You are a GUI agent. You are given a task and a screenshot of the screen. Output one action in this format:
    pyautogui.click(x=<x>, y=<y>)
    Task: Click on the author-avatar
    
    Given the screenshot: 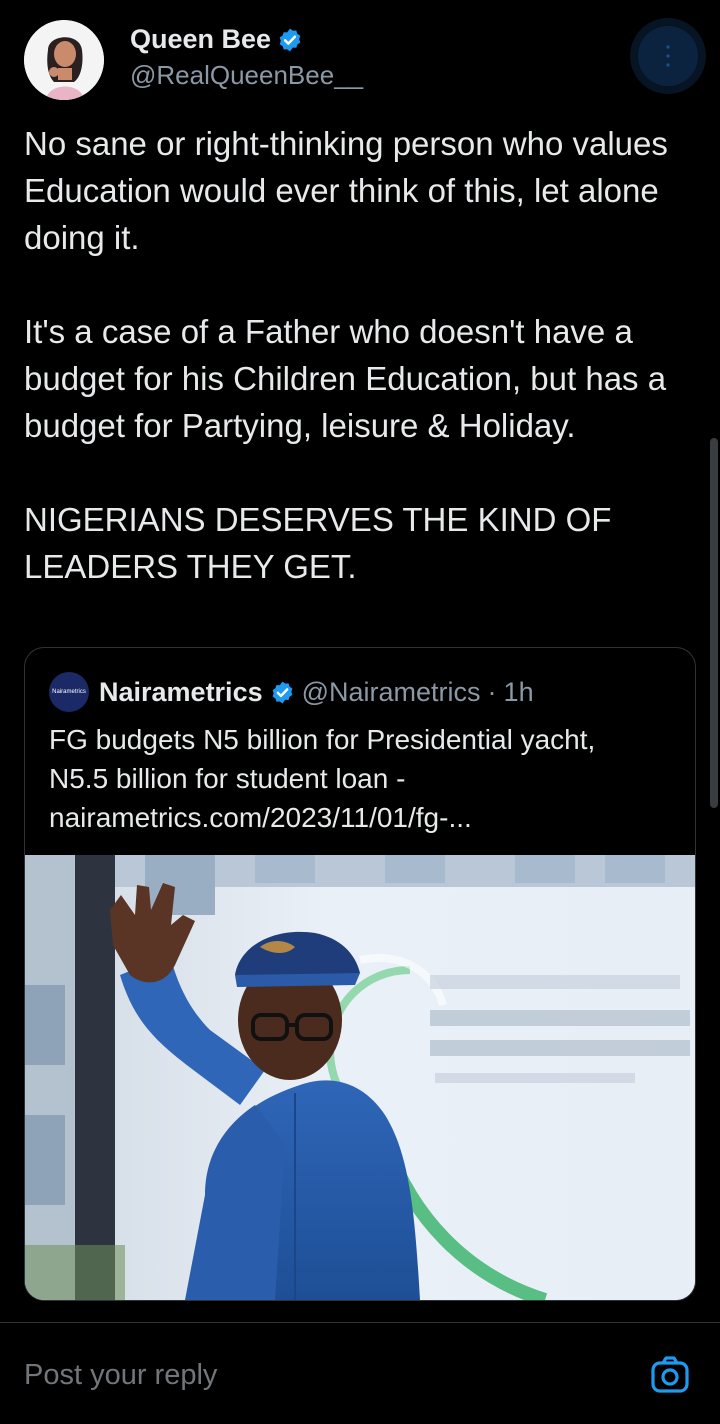 What is the action you would take?
    pyautogui.click(x=64, y=60)
    